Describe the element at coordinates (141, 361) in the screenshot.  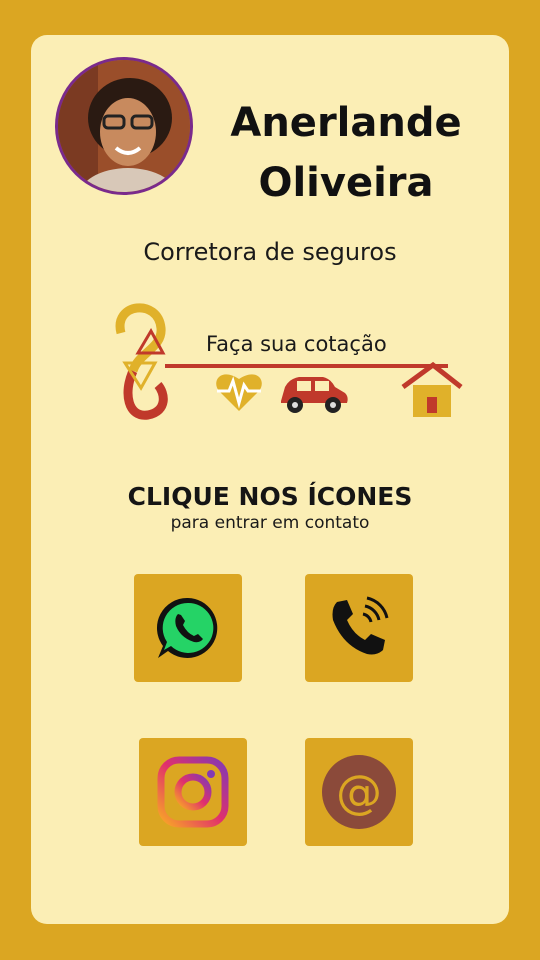
I see `infinity-logo-icon` at that location.